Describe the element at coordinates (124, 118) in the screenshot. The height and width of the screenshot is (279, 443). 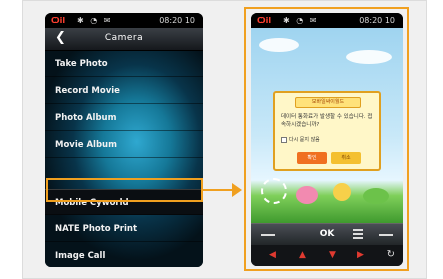
I see `menu-item-photo-album: Photo Album` at that location.